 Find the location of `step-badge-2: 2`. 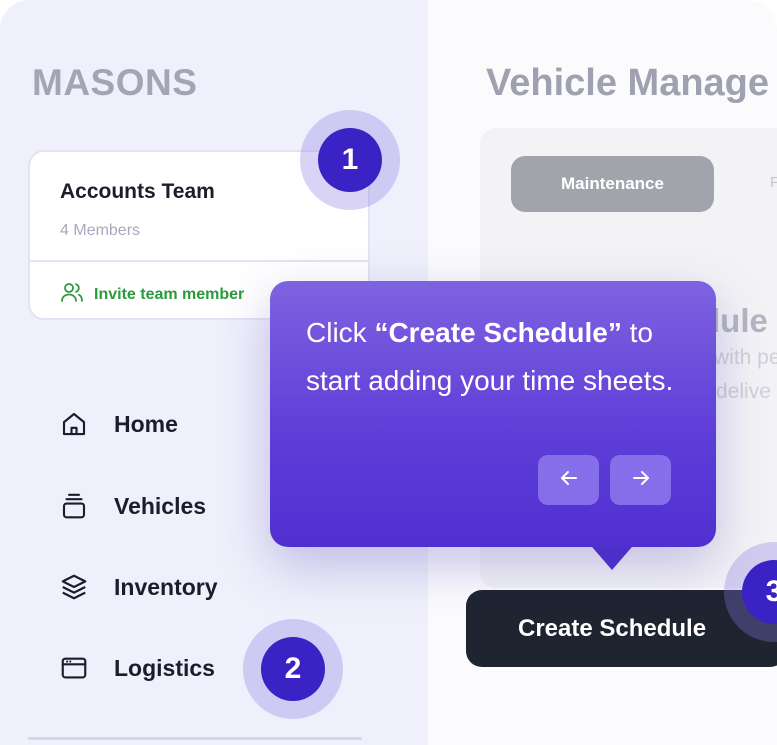

step-badge-2: 2 is located at coordinates (293, 669).